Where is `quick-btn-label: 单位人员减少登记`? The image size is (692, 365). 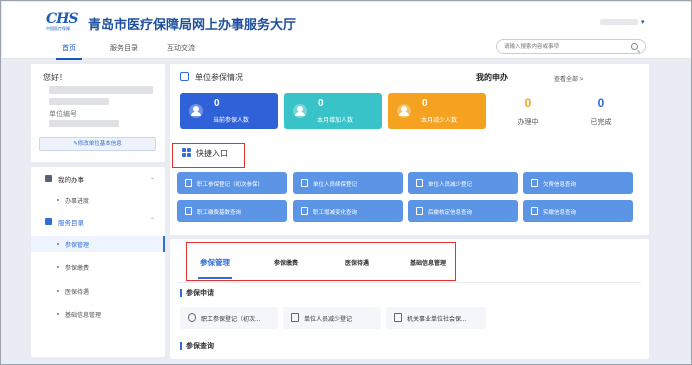 quick-btn-label: 单位人员减少登记 is located at coordinates (450, 185).